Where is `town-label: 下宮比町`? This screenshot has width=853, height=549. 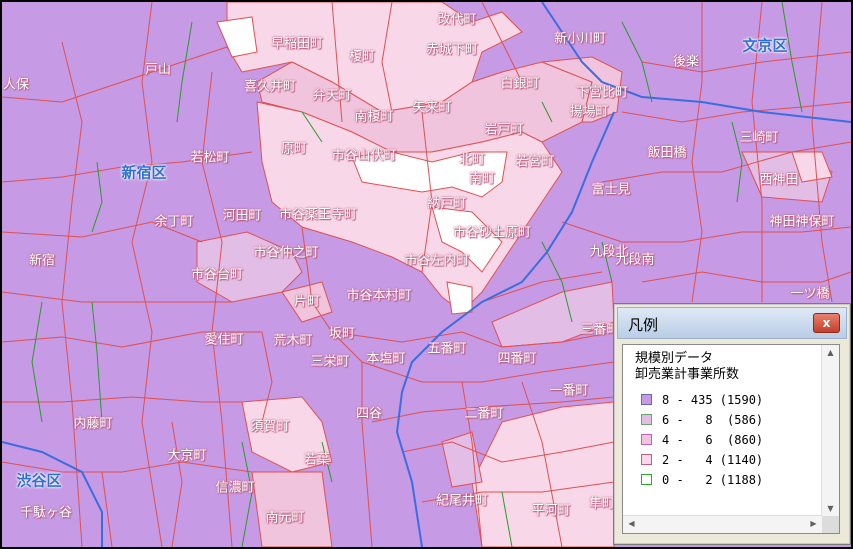
town-label: 下宮比町 is located at coordinates (602, 93).